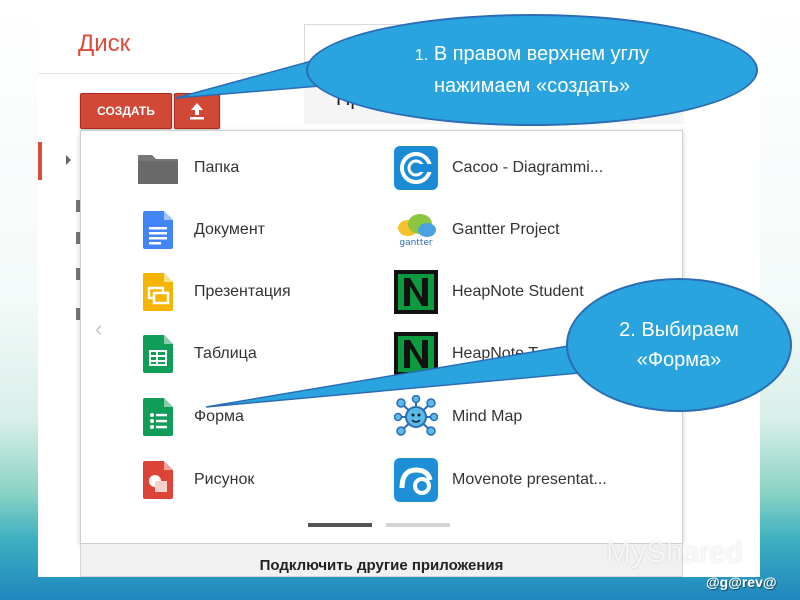 The image size is (800, 600). What do you see at coordinates (679, 345) in the screenshot?
I see `callout-step-2: 2. Выбираем «Форма»` at bounding box center [679, 345].